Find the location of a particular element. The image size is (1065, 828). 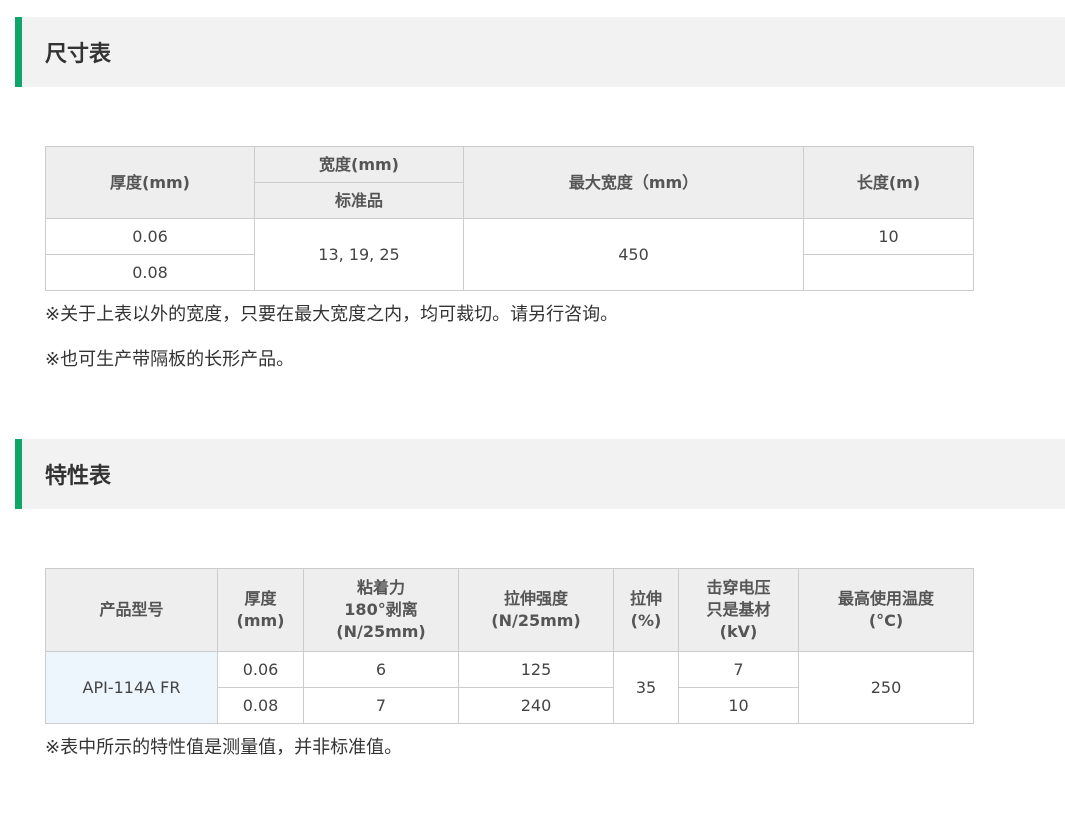

note-text: ※也可生产带隔板的长形产品。 is located at coordinates (170, 359).